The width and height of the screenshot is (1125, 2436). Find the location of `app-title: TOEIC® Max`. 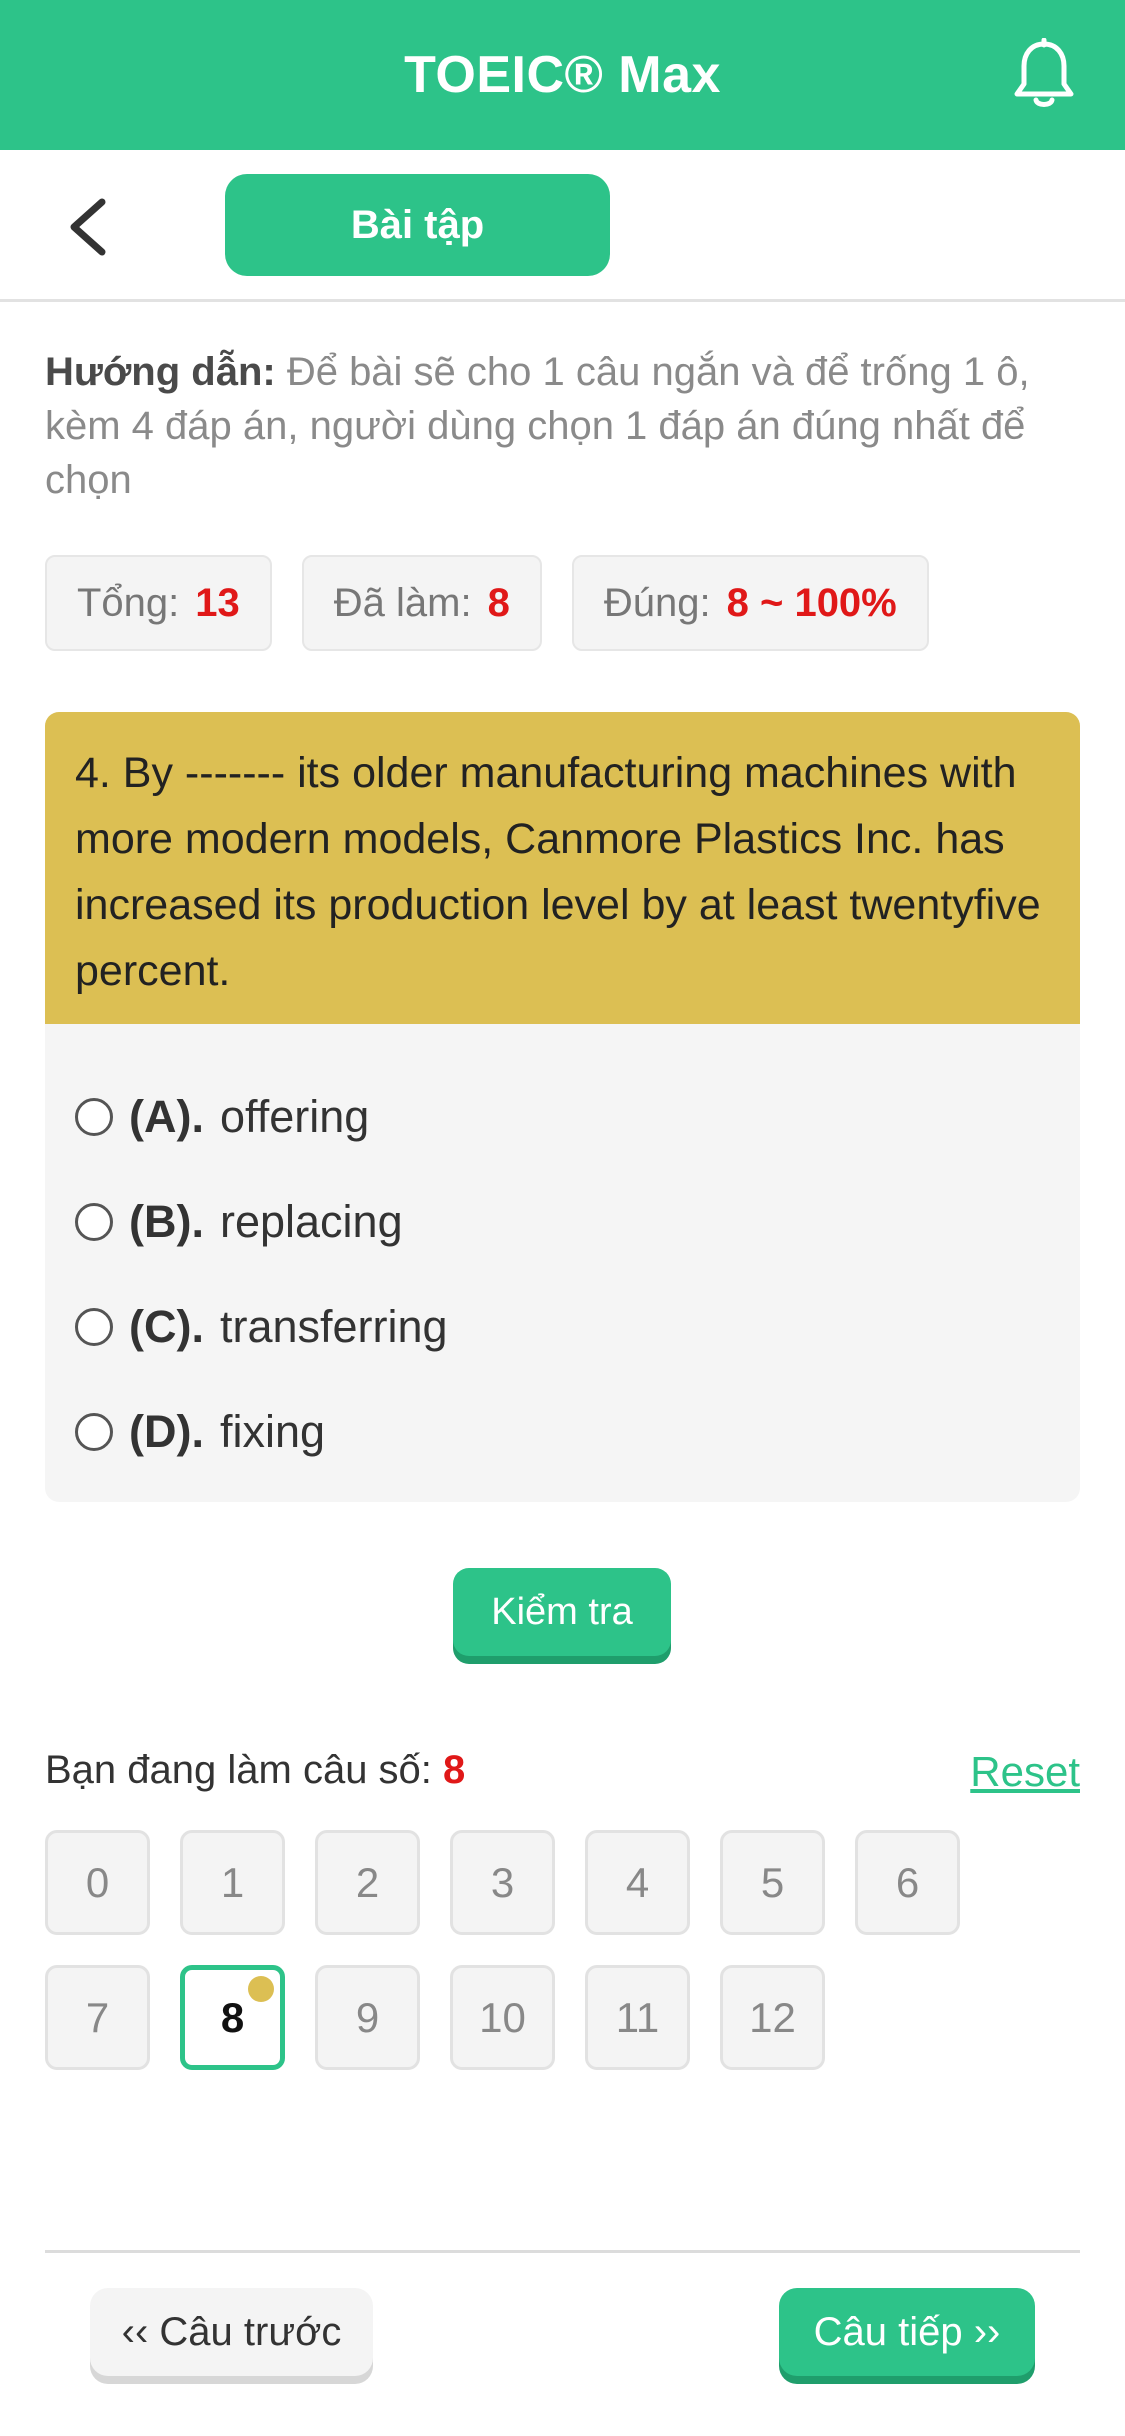

app-title: TOEIC® Max is located at coordinates (562, 75).